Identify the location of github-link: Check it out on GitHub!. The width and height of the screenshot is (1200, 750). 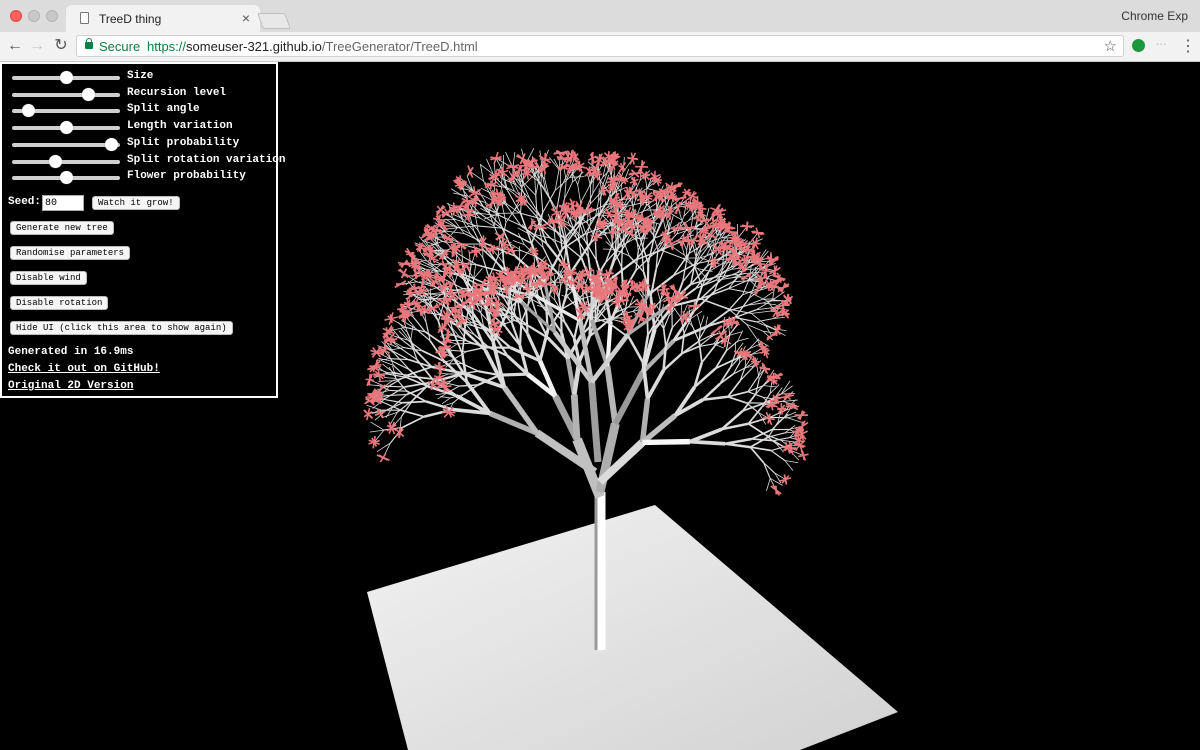
(84, 369).